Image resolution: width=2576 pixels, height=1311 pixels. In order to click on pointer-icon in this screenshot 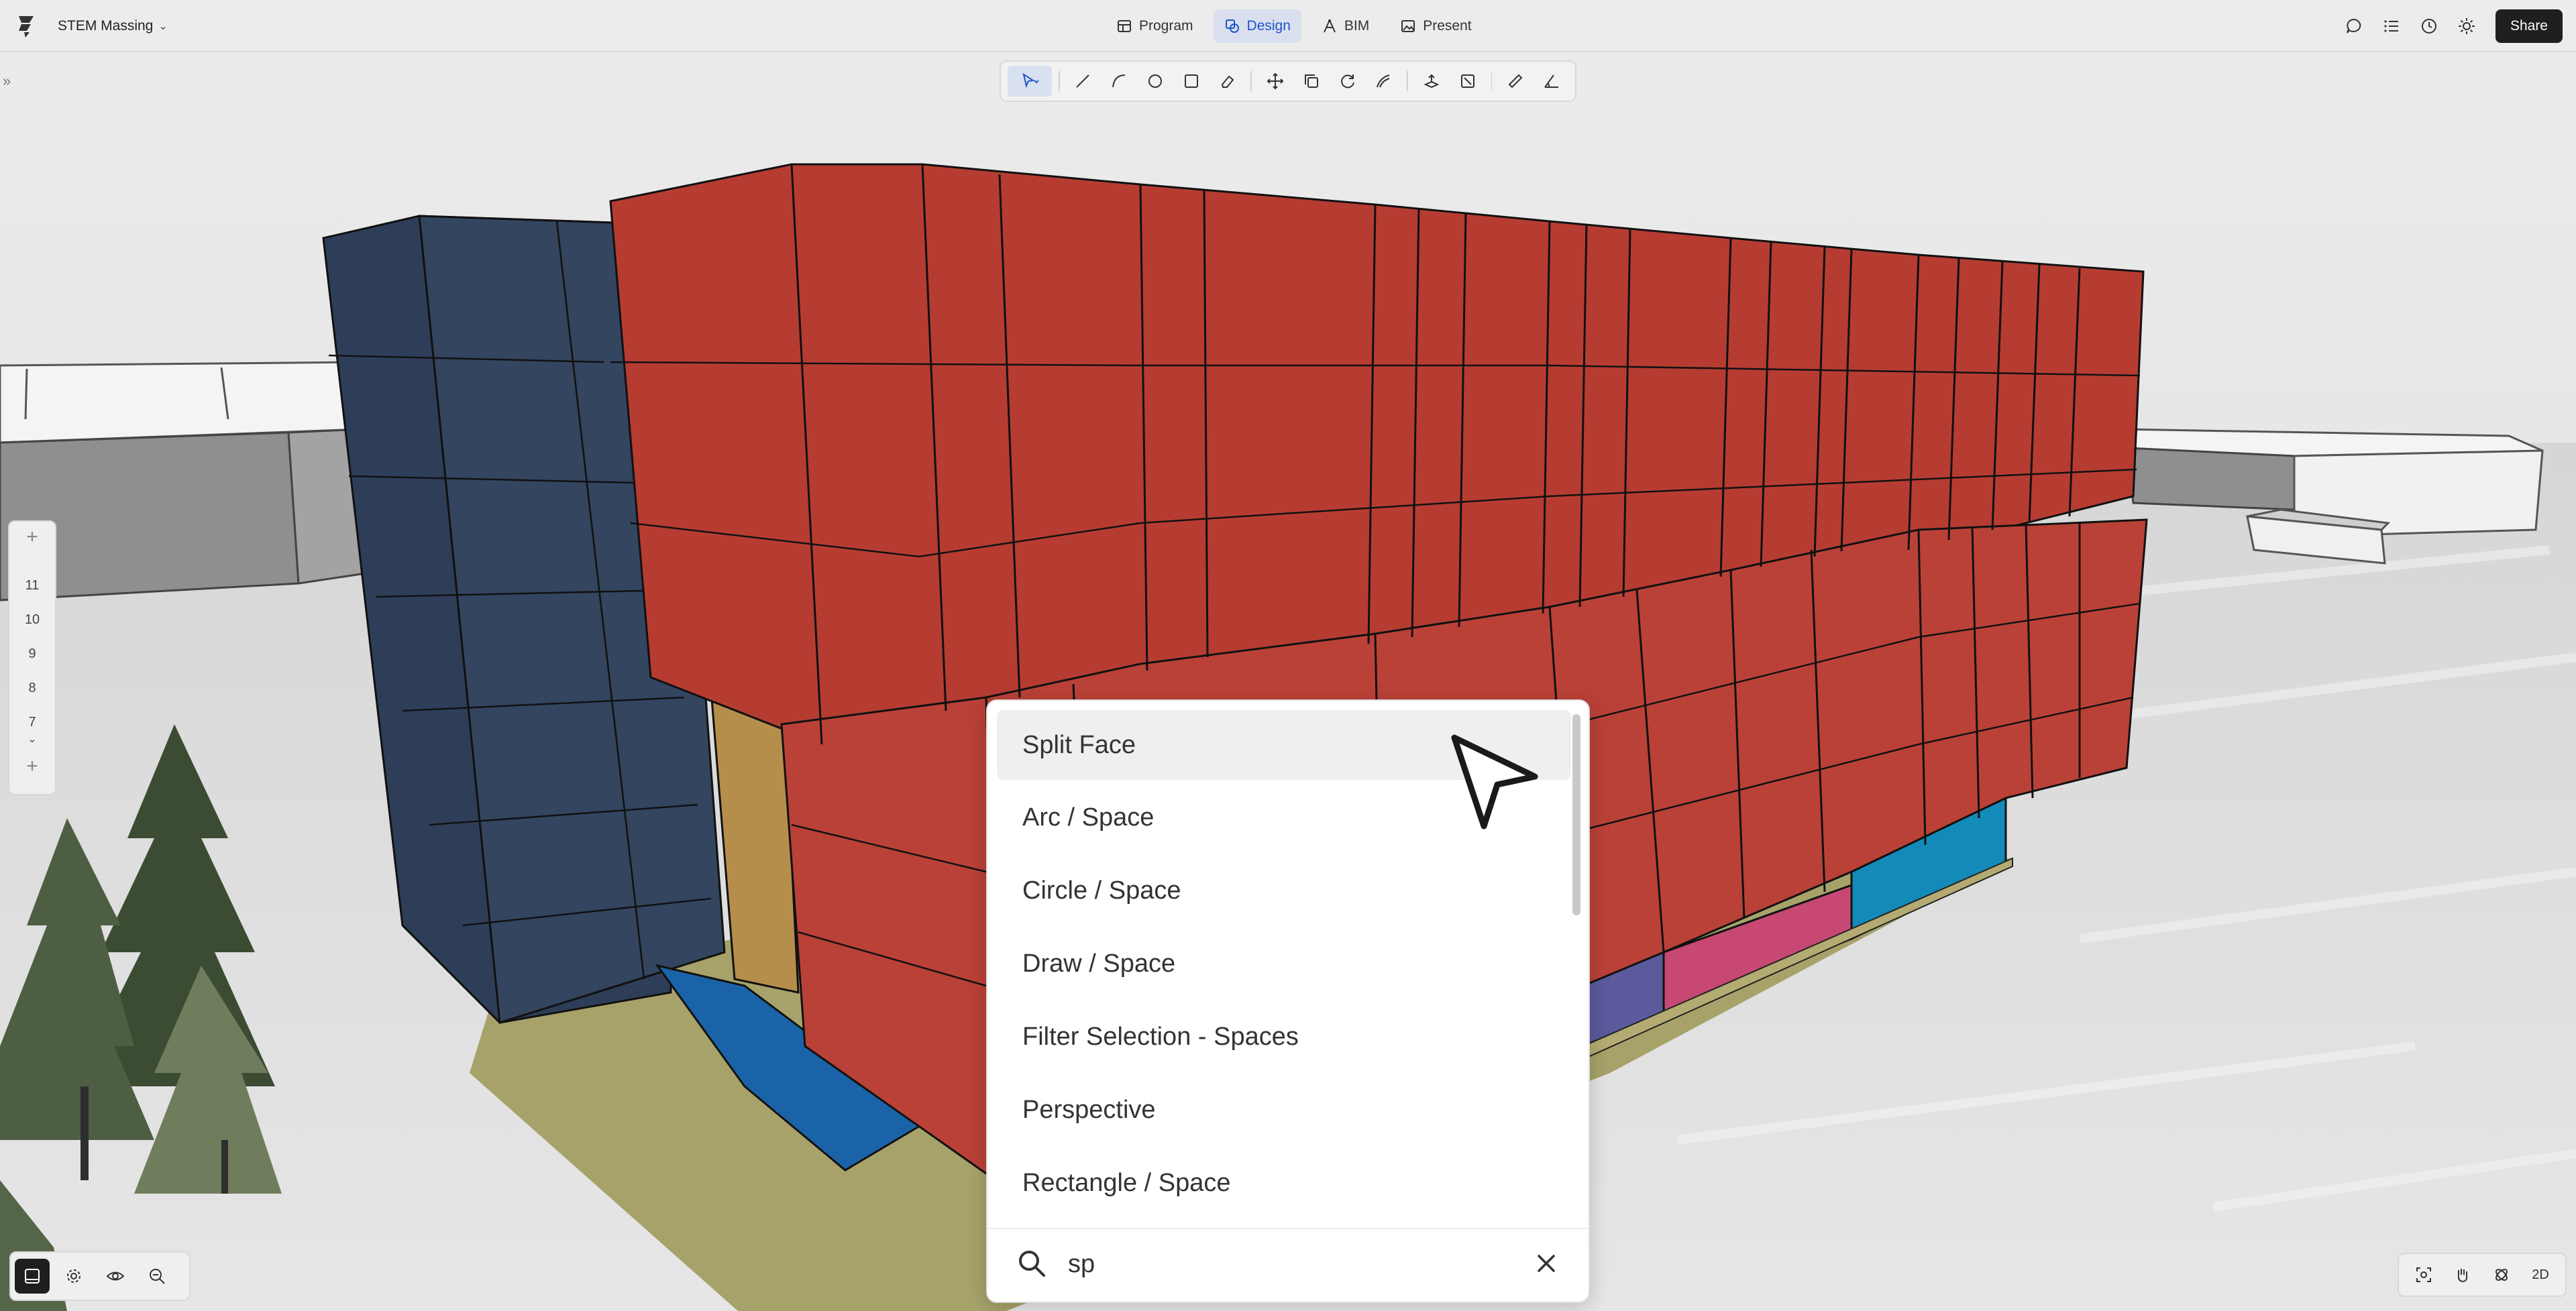, I will do `click(1030, 80)`.